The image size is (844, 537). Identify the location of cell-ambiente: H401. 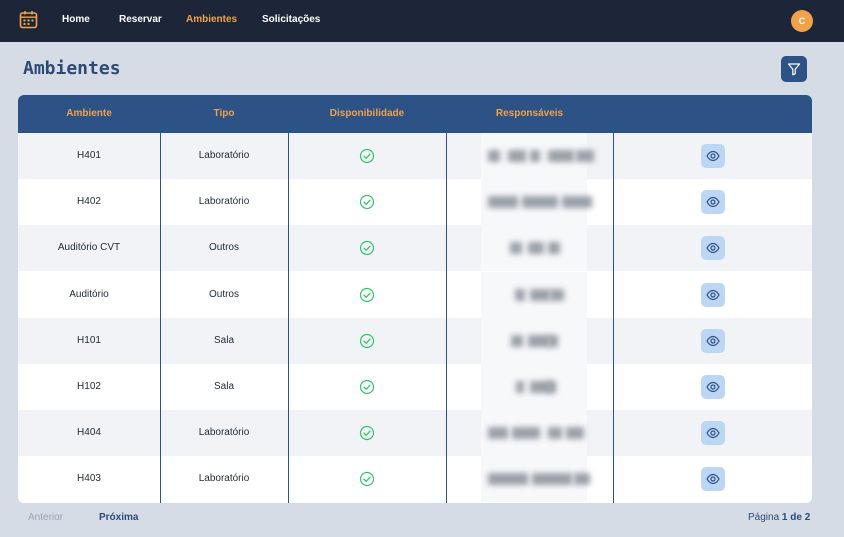
(89, 155).